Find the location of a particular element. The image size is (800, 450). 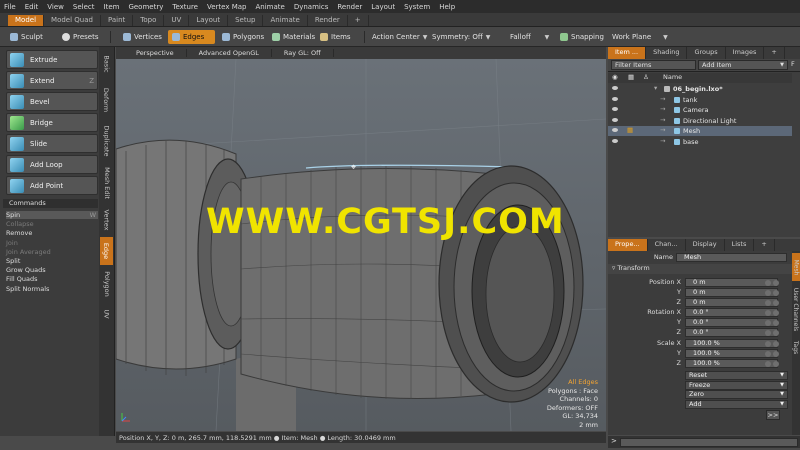

menu-item-system: System is located at coordinates (417, 7).